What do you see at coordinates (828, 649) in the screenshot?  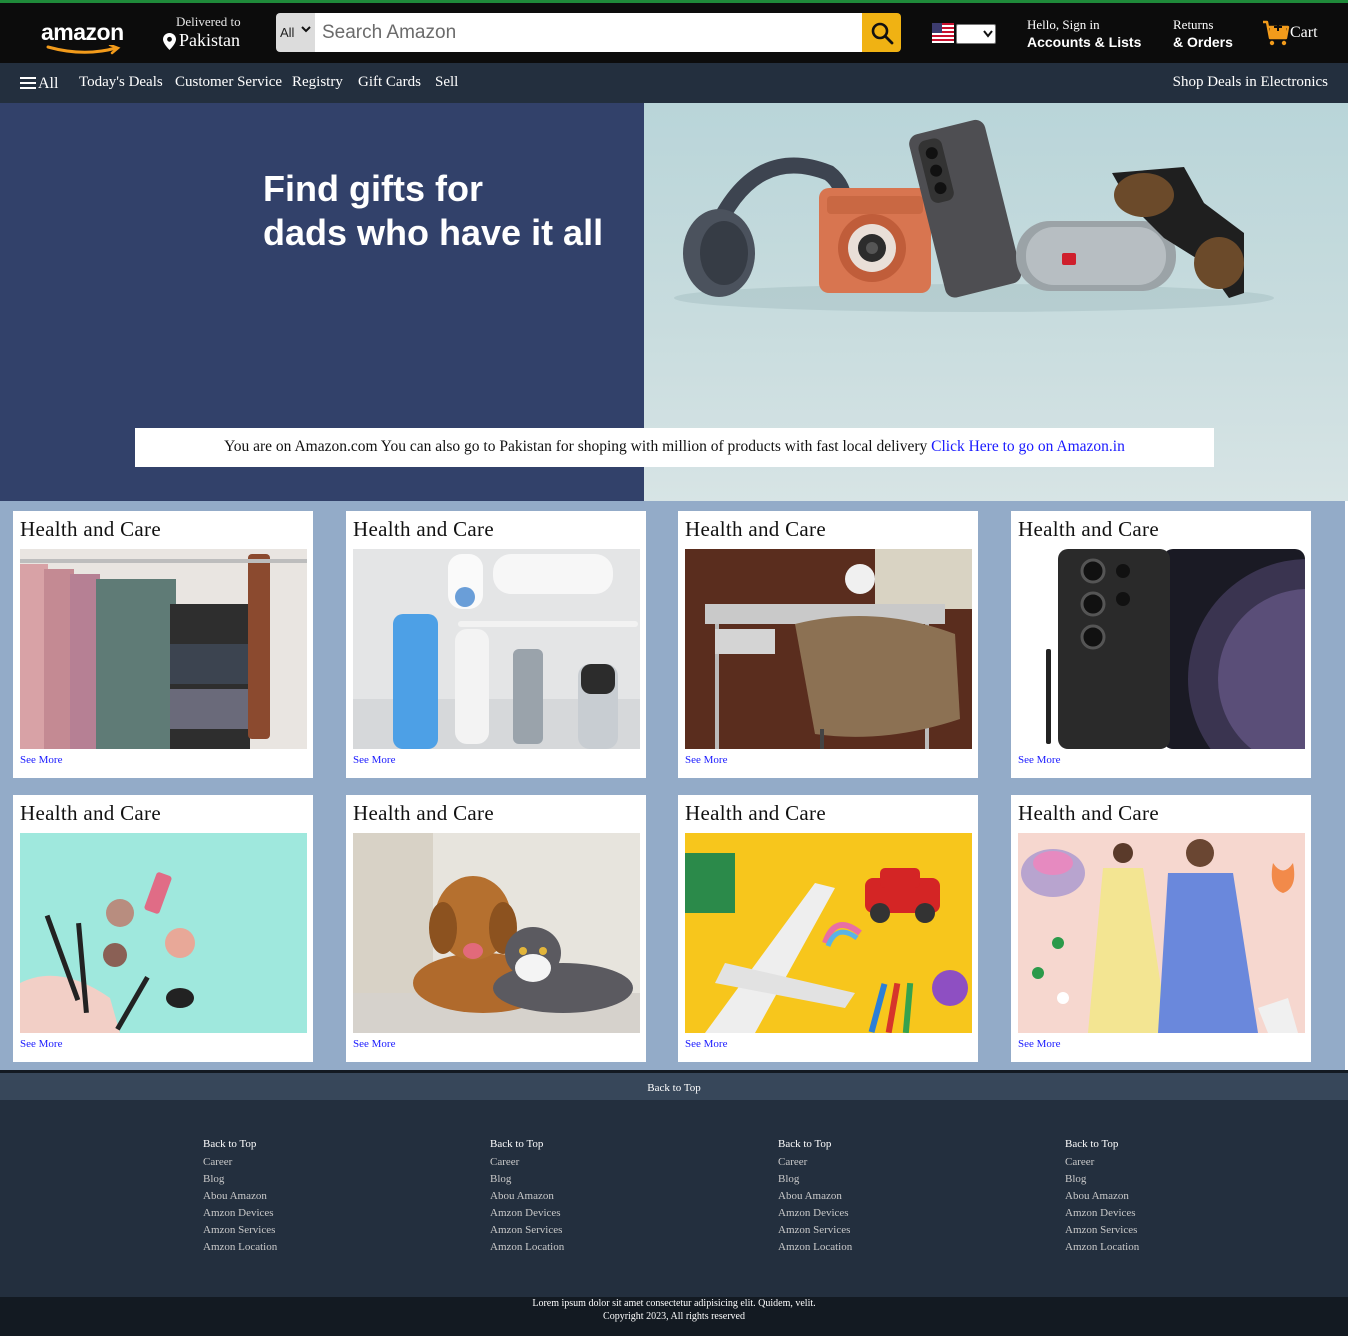 I see `desk-chair-photo` at bounding box center [828, 649].